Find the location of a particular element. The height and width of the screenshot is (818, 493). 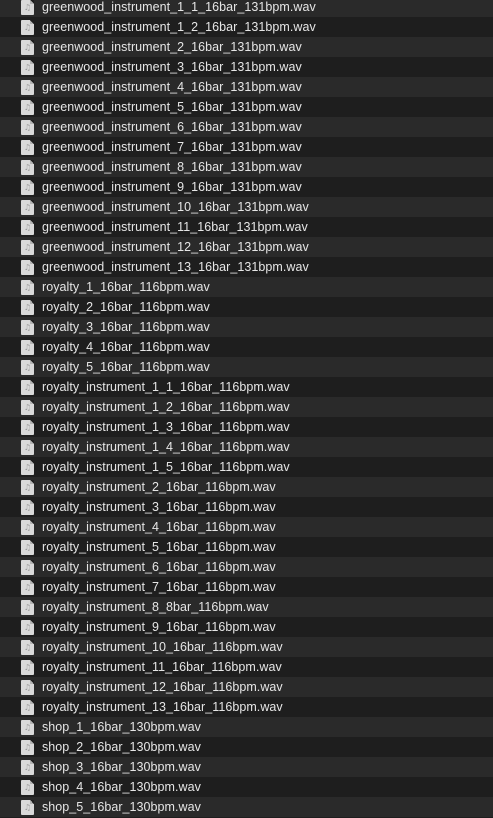

file-row: ♫ greenwood_instrument_2_16bar_131bpm.wav is located at coordinates (246, 47).